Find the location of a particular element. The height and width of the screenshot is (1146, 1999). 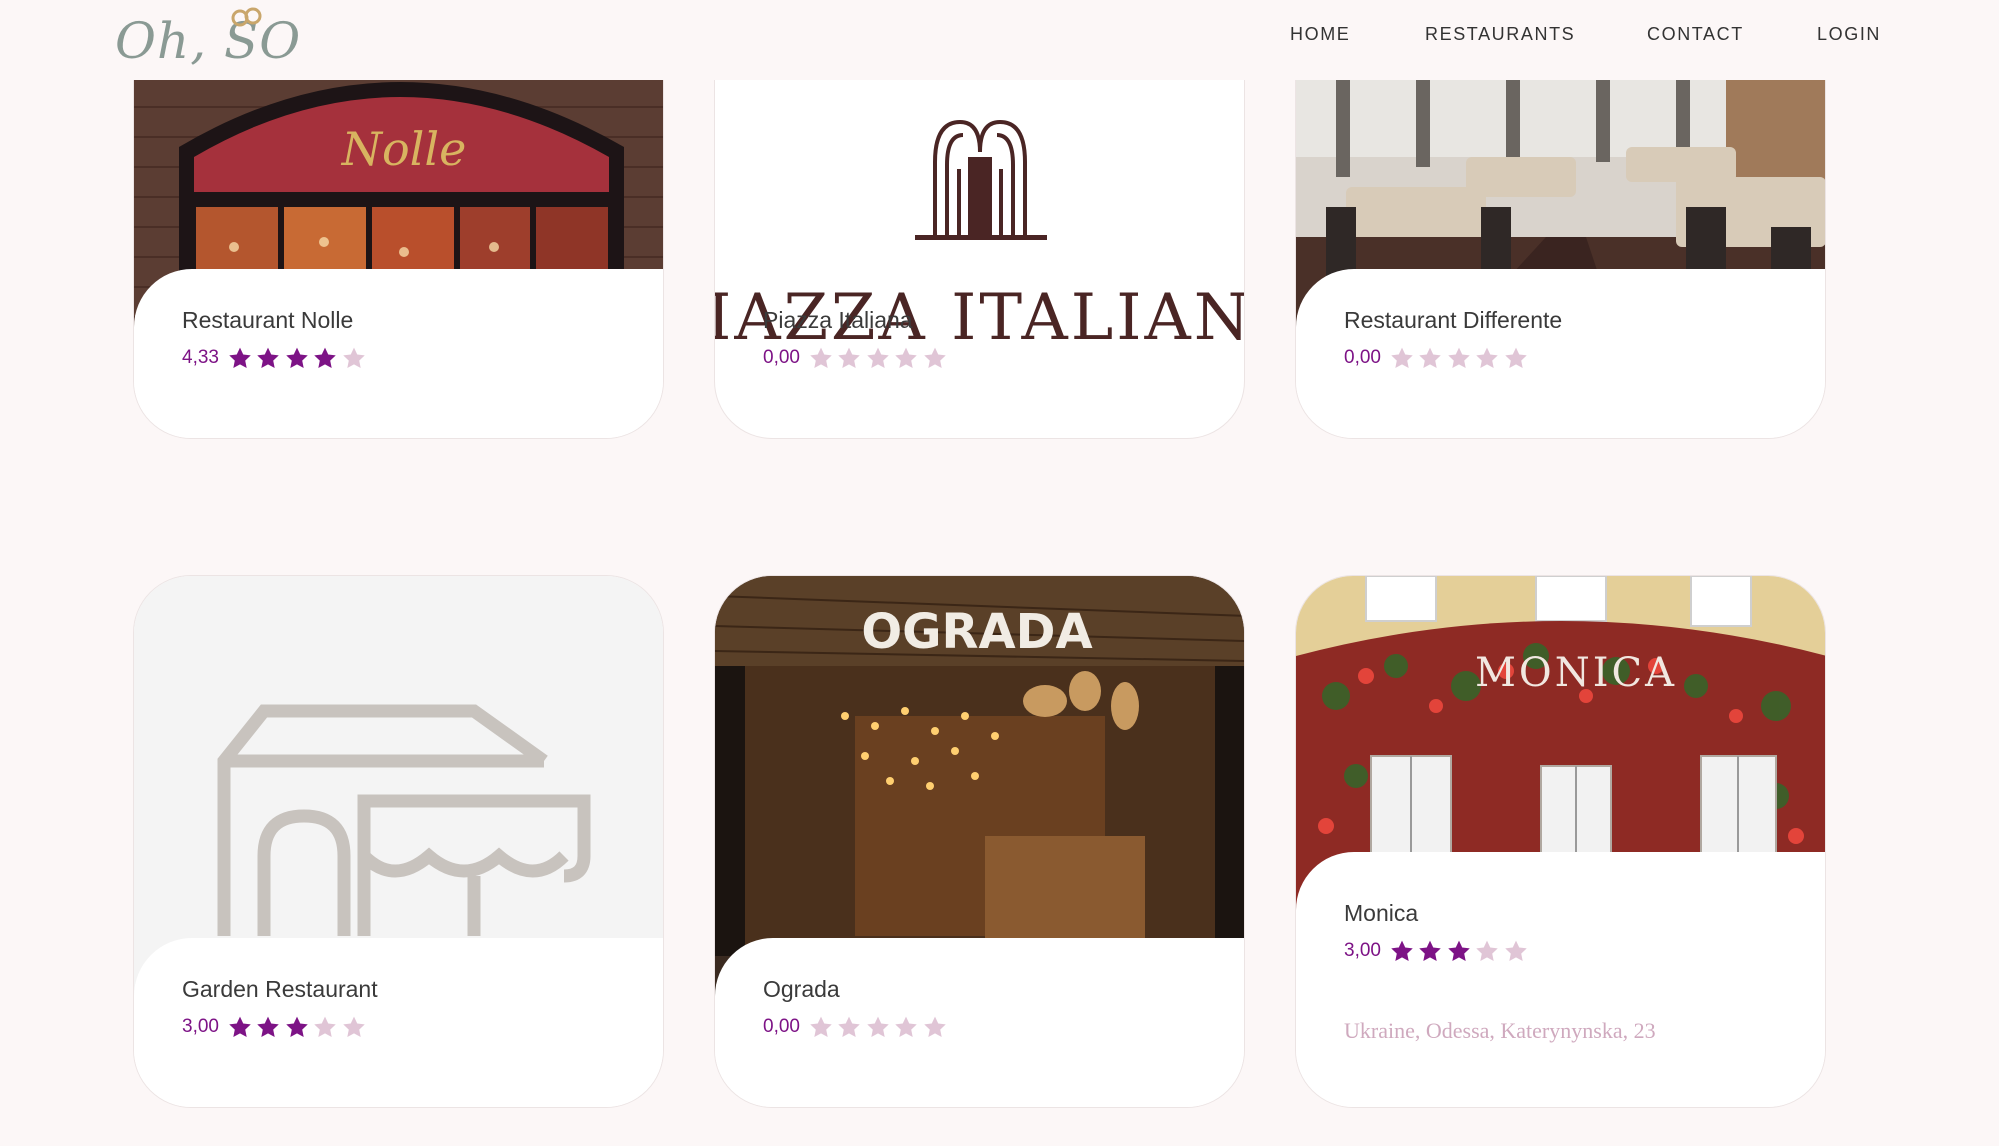

nav-login: LOGIN is located at coordinates (1849, 34).